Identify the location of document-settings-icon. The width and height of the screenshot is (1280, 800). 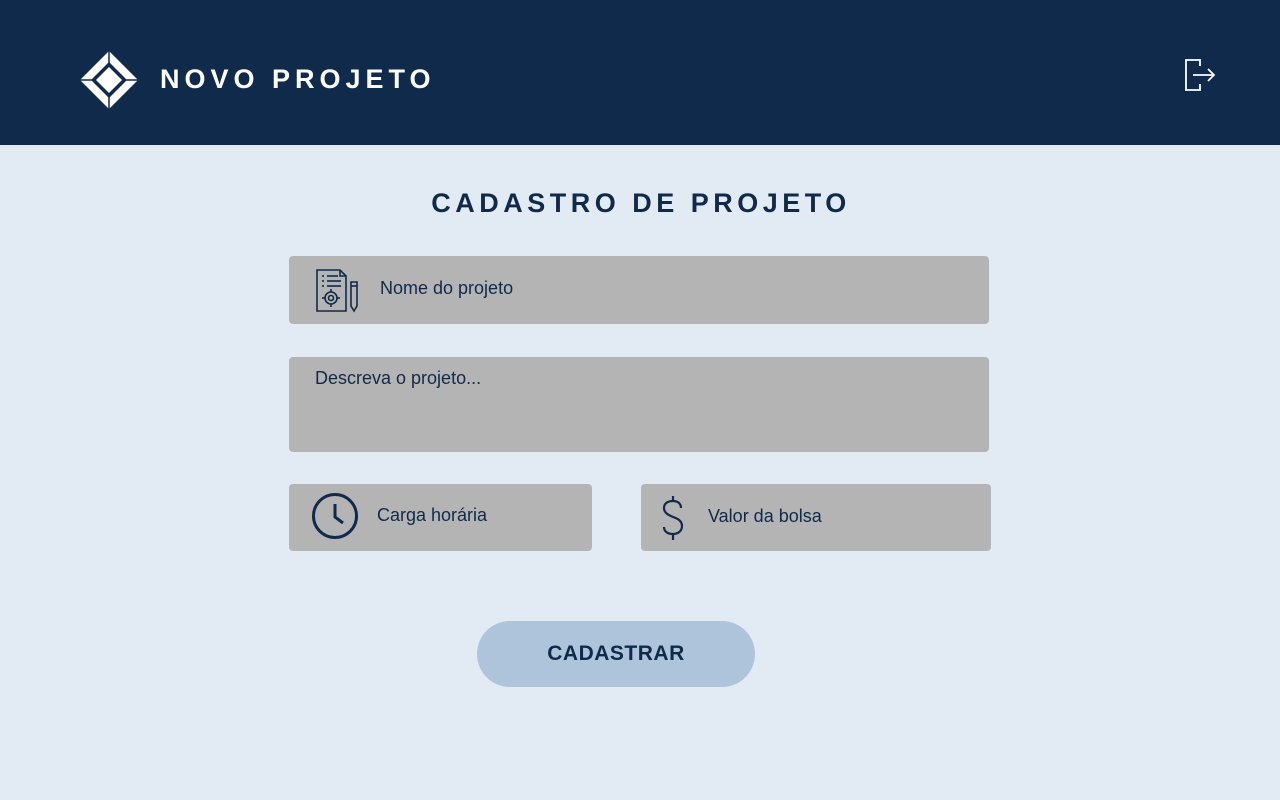
(337, 291).